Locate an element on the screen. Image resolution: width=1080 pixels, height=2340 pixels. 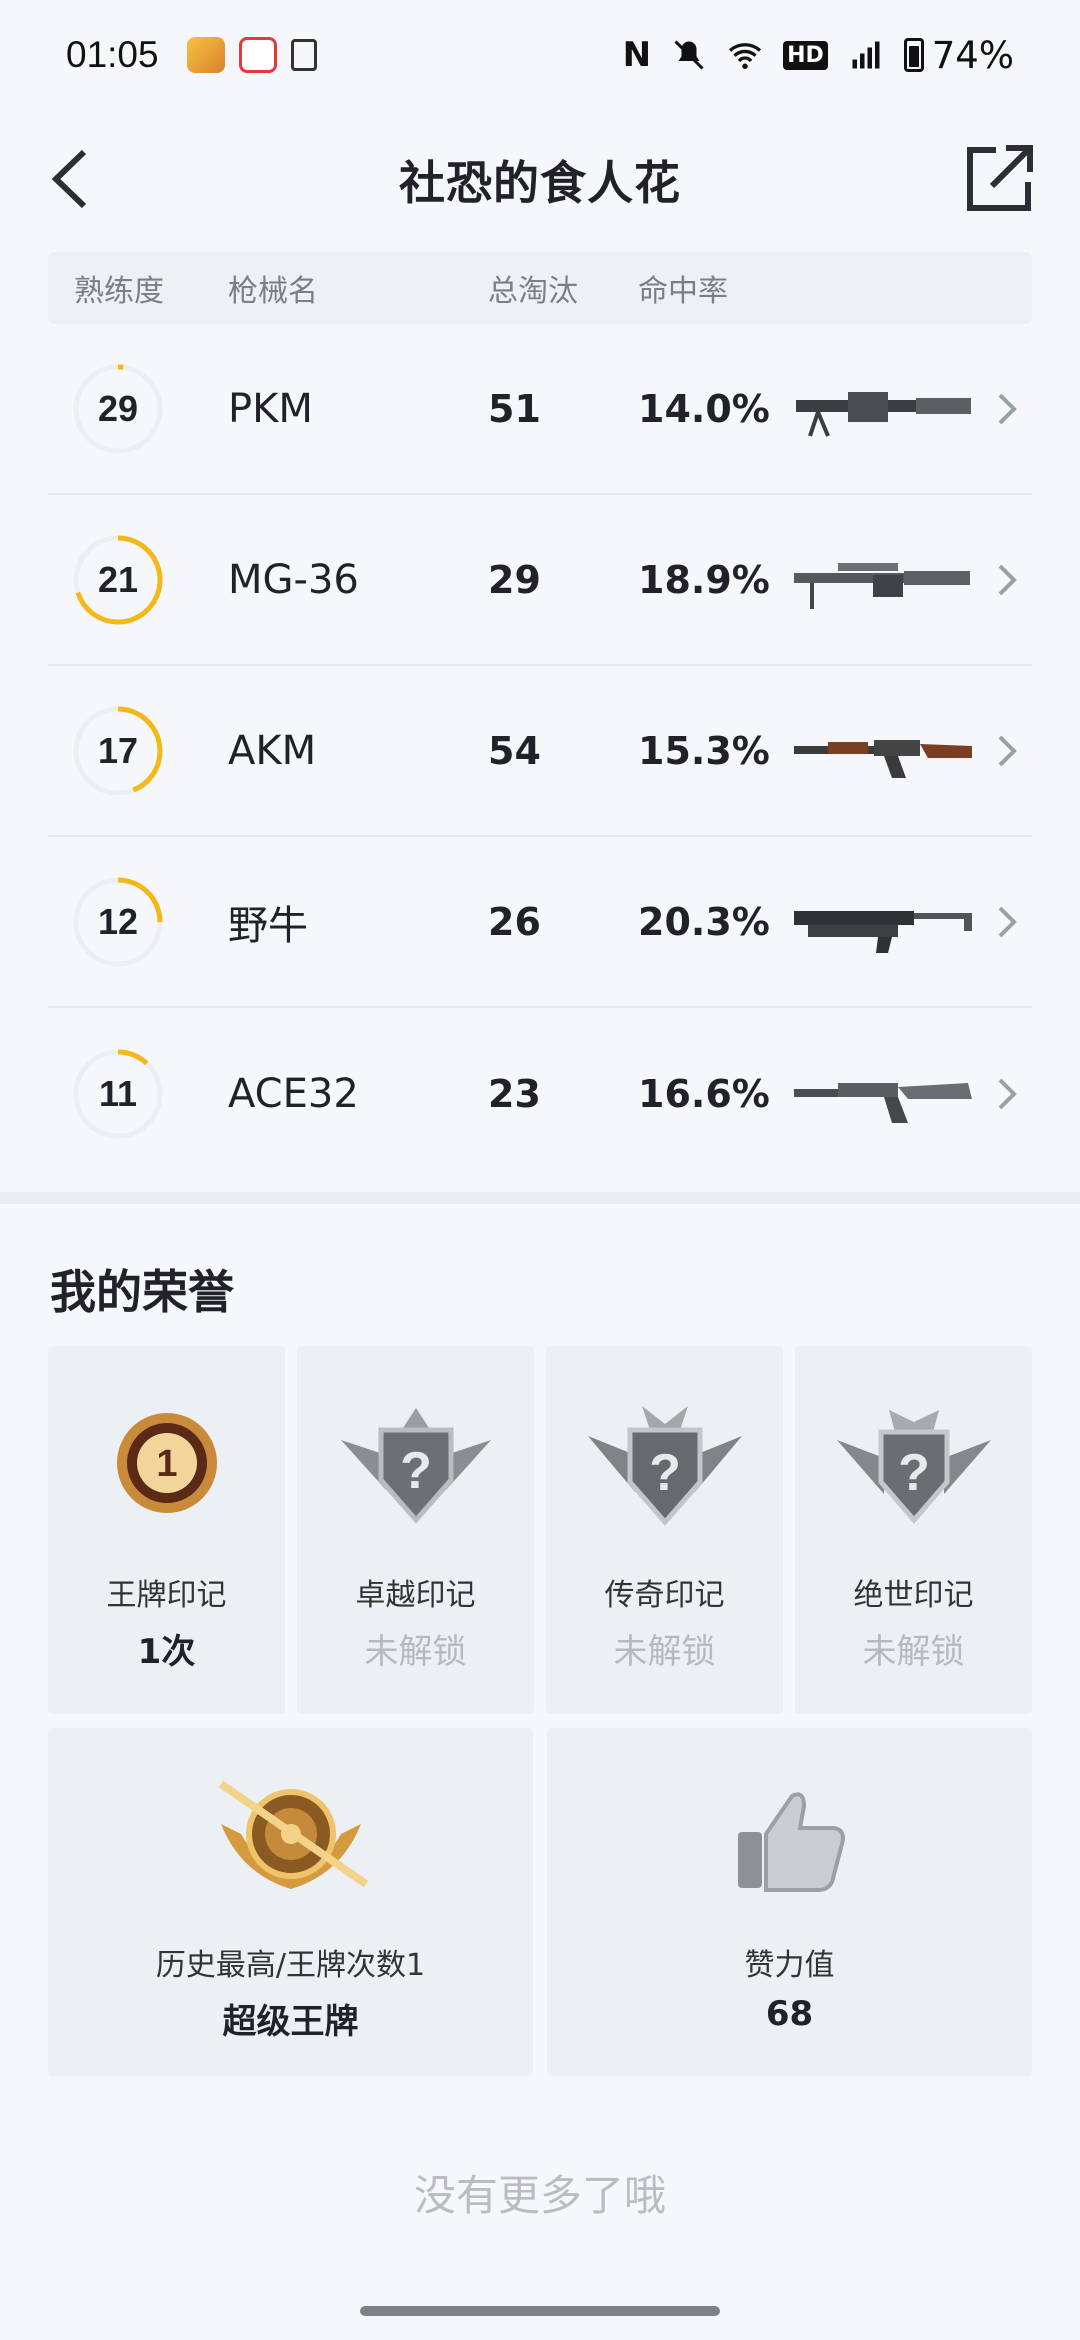
proficiency-level: 29 is located at coordinates (118, 408).